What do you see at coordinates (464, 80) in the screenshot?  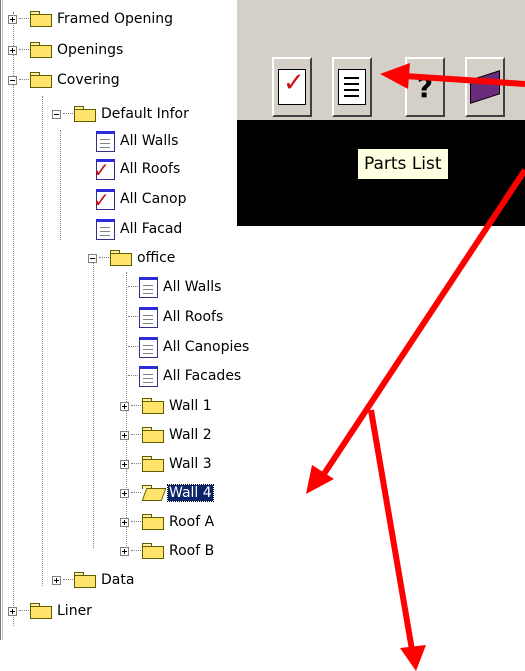 I see `arrow-to-parts-list` at bounding box center [464, 80].